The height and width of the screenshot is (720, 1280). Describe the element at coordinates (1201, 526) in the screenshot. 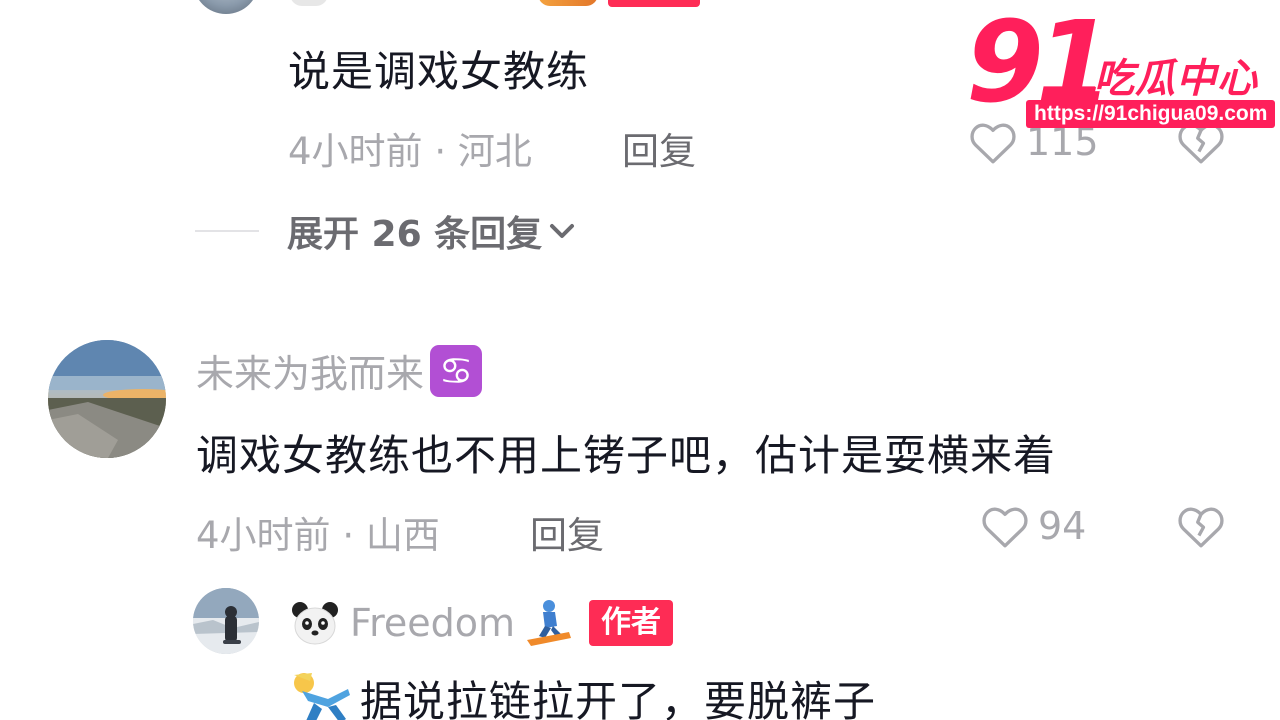

I see `broken-heart-icon` at that location.